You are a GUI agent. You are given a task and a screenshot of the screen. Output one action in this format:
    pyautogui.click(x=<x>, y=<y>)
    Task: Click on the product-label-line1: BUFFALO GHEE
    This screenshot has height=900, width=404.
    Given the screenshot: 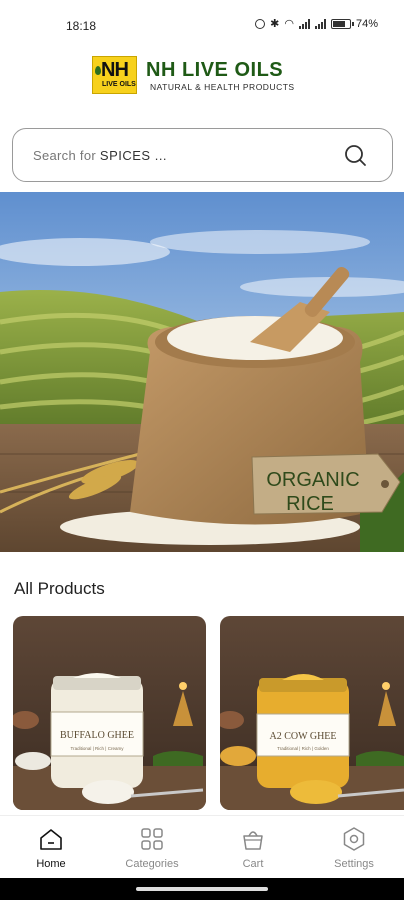 What is the action you would take?
    pyautogui.click(x=97, y=735)
    